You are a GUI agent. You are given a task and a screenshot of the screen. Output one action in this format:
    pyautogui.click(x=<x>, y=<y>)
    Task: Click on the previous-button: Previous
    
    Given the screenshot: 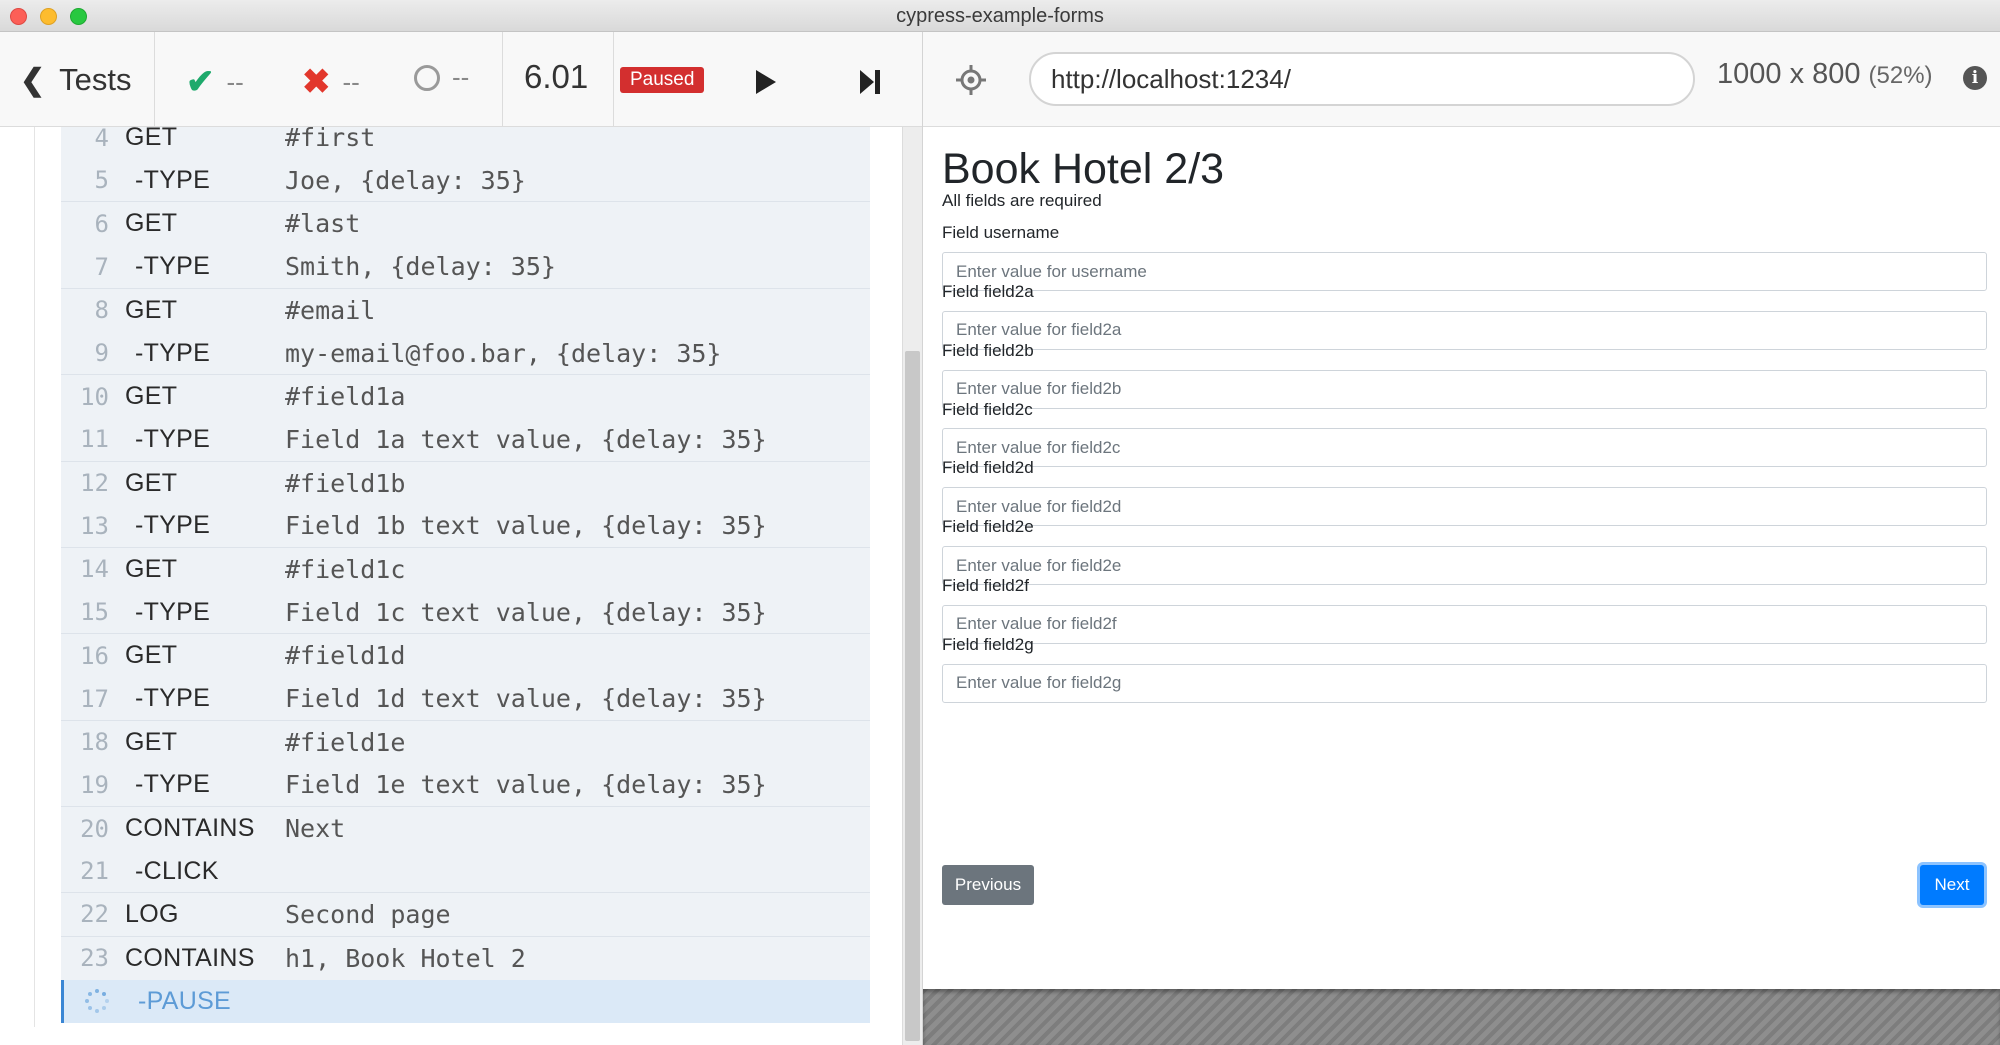 What is the action you would take?
    pyautogui.click(x=988, y=885)
    